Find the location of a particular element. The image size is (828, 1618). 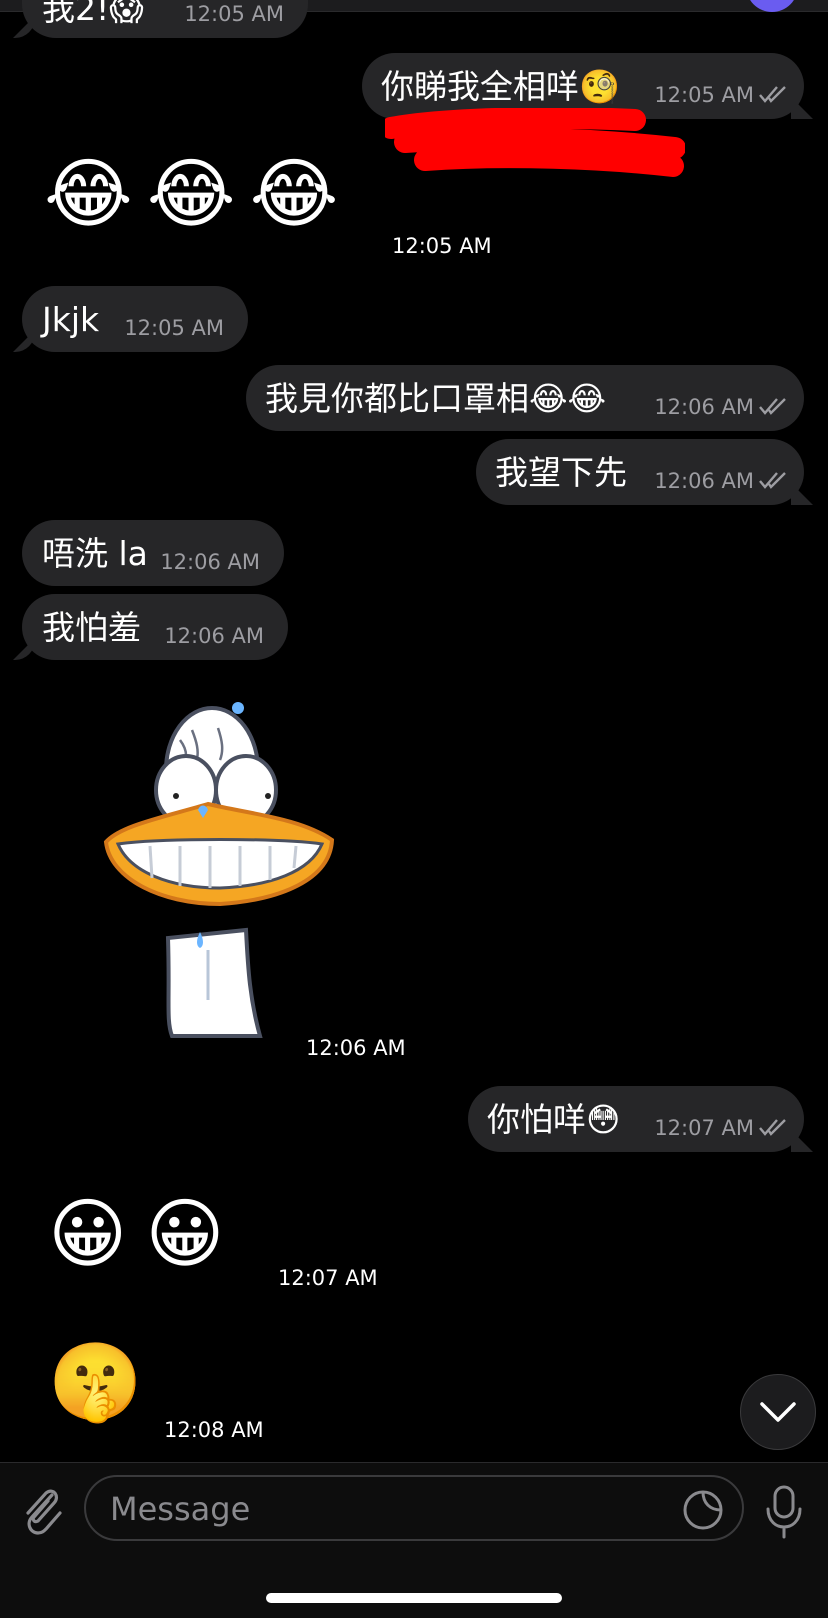

message-time: 12:08 AM is located at coordinates (214, 1430).